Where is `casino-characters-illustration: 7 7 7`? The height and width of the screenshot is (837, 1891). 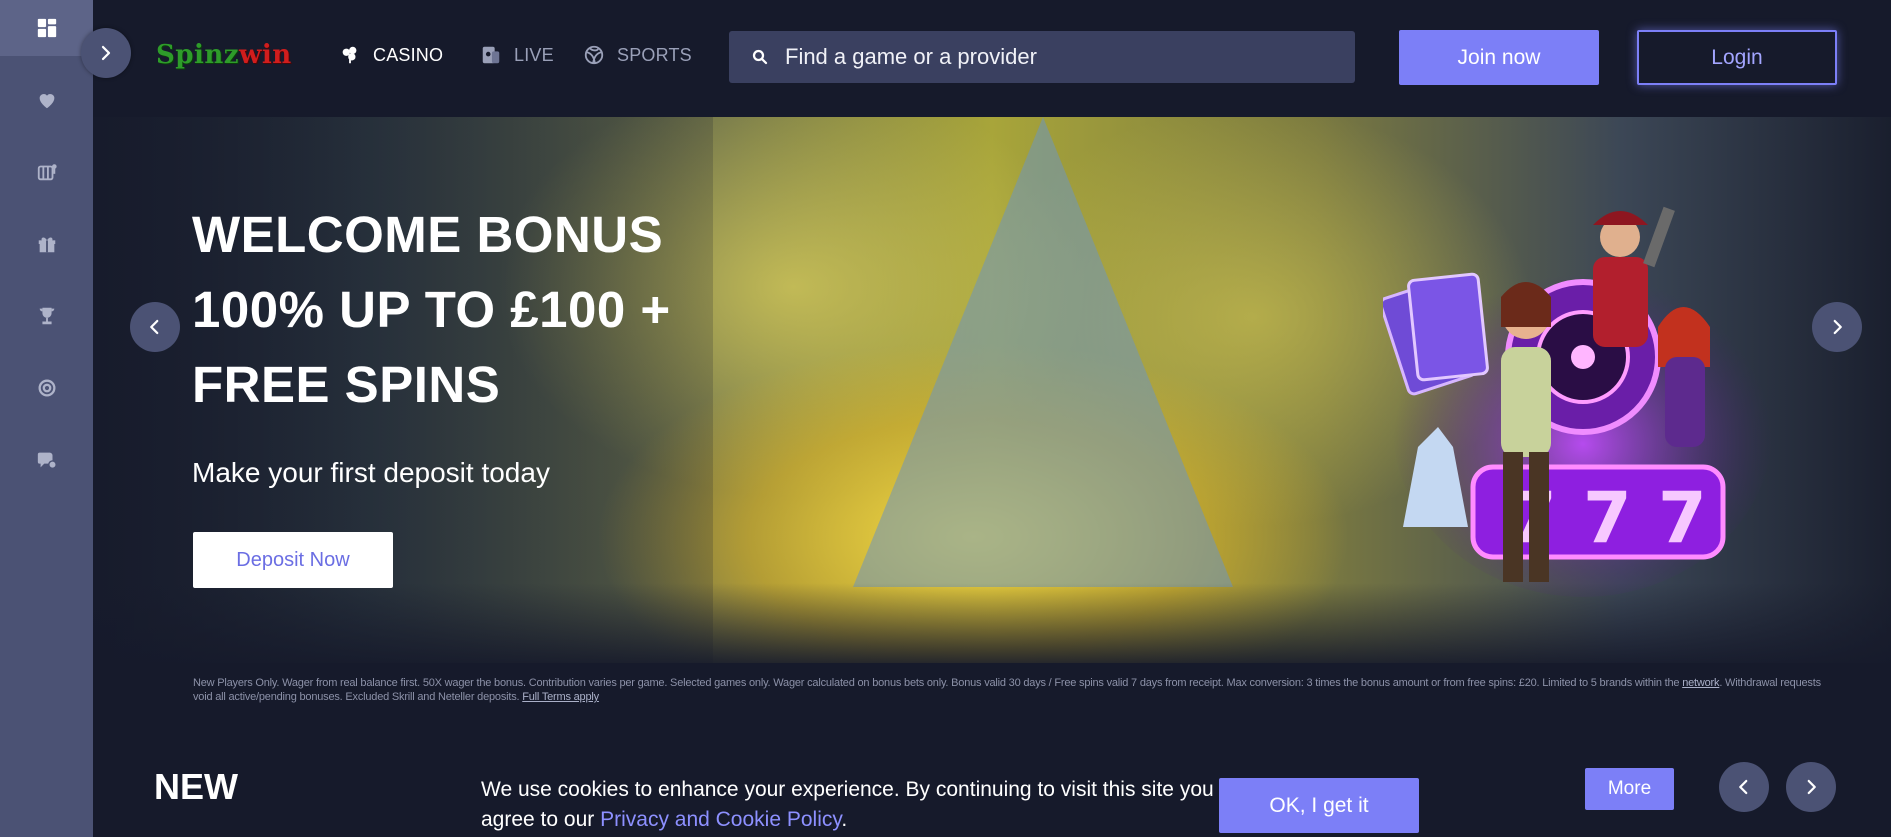 casino-characters-illustration: 7 7 7 is located at coordinates (1578, 401).